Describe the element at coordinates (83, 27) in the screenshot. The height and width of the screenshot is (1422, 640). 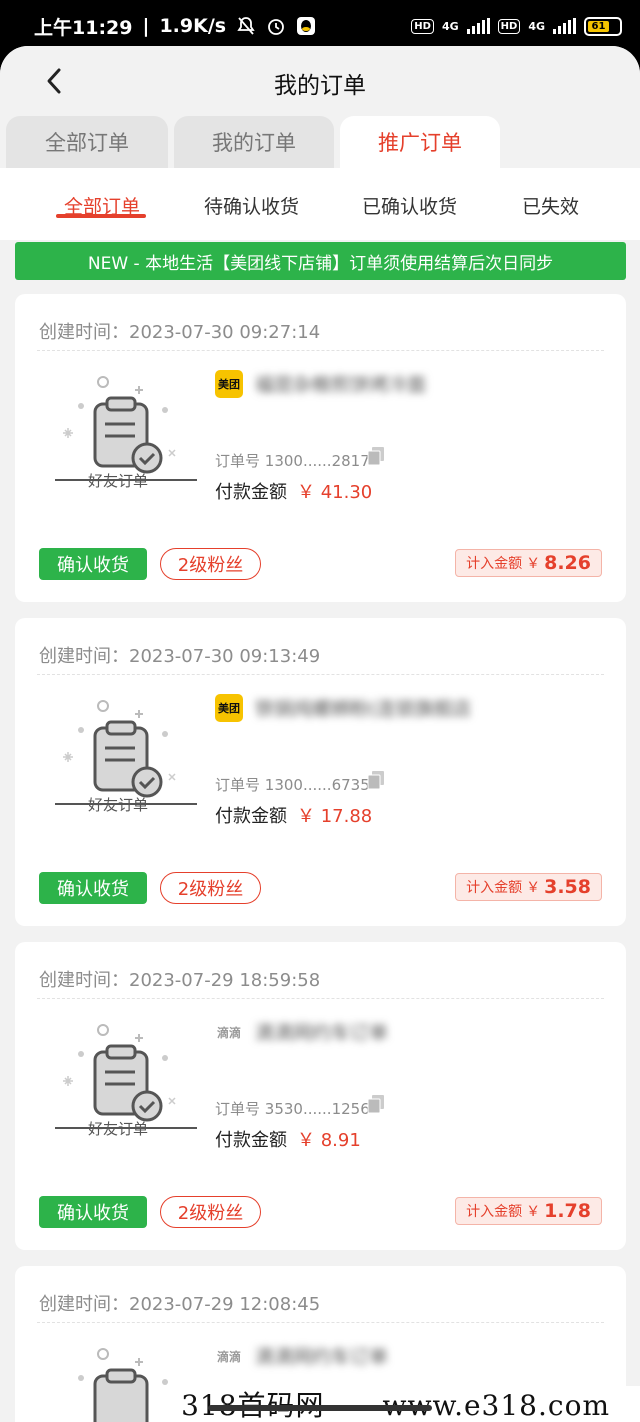
I see `status-time: 上午11:29` at that location.